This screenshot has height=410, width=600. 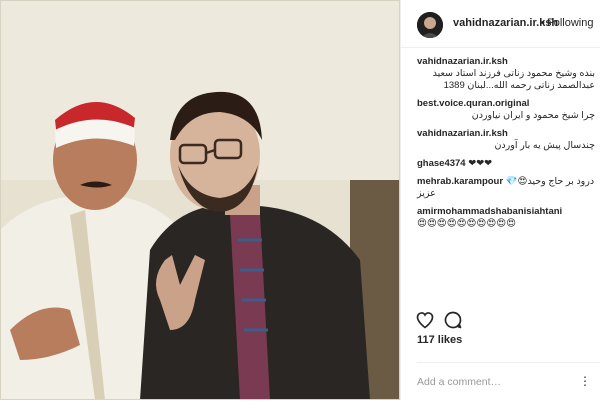 I want to click on heart-icon, so click(x=425, y=320).